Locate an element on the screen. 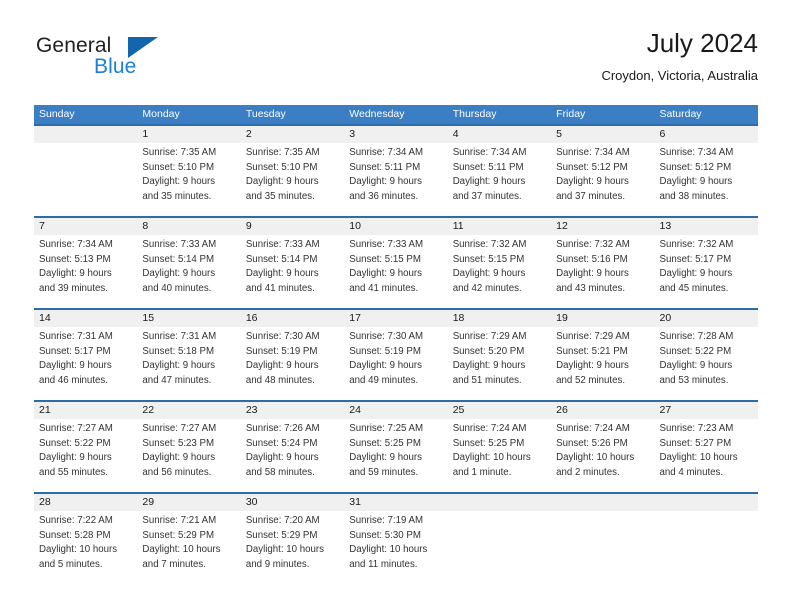  week-daynumber-band: 21 22 23 24 25 26 27 is located at coordinates (396, 410).